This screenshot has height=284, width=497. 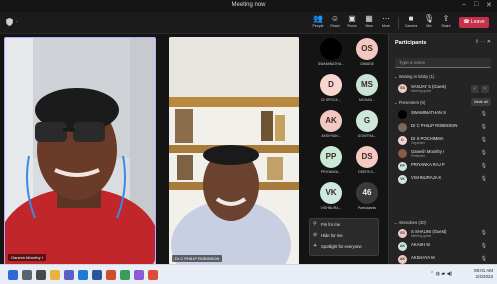 I want to click on excel-icon, so click(x=125, y=275).